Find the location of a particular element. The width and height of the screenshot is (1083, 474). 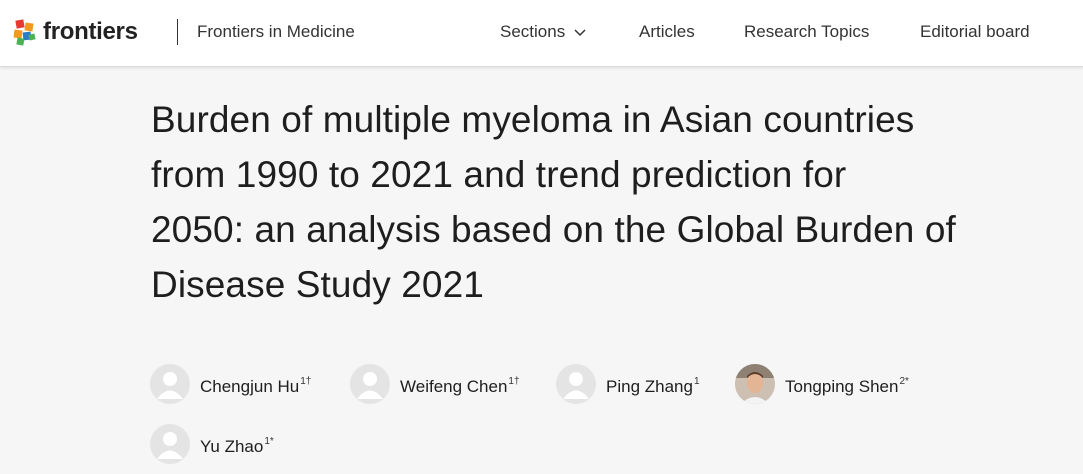

author-tongping-shen: Tongping Shen2* is located at coordinates (822, 384).